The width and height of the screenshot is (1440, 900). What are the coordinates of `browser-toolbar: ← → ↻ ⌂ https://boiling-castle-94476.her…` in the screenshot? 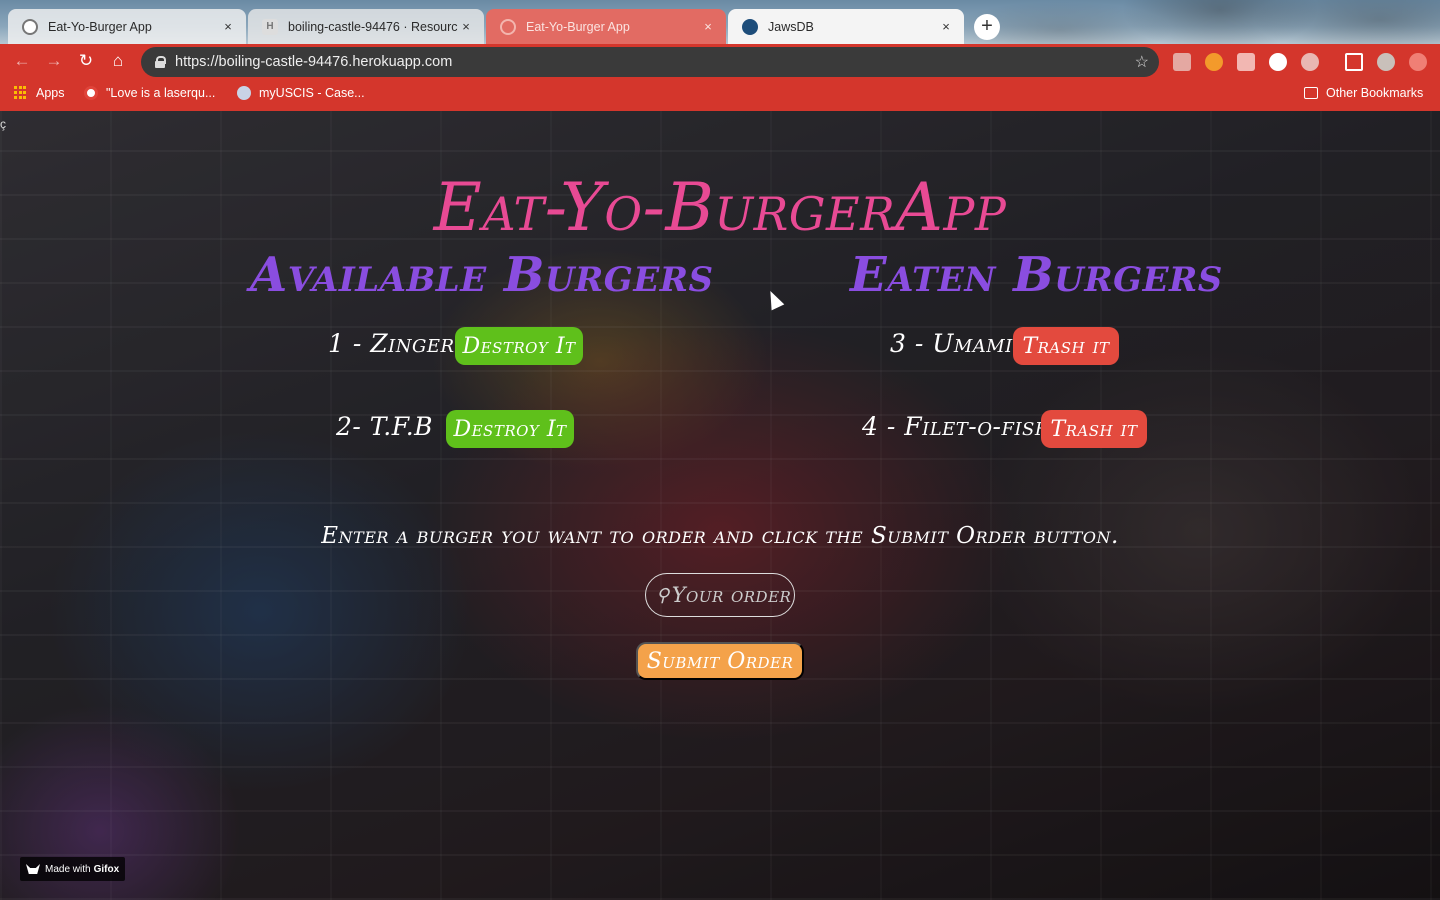 It's located at (720, 62).